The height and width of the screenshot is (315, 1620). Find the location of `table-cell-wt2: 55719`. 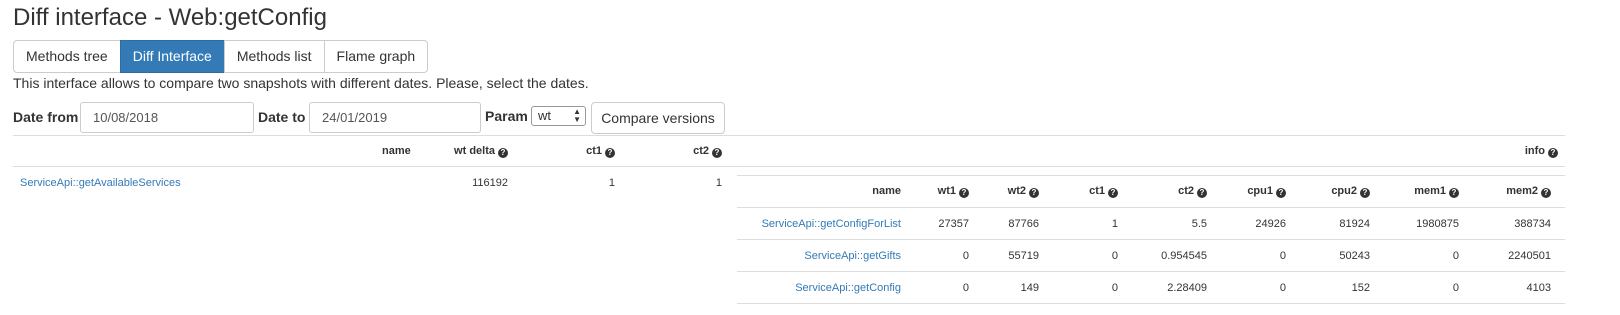

table-cell-wt2: 55719 is located at coordinates (1023, 256).